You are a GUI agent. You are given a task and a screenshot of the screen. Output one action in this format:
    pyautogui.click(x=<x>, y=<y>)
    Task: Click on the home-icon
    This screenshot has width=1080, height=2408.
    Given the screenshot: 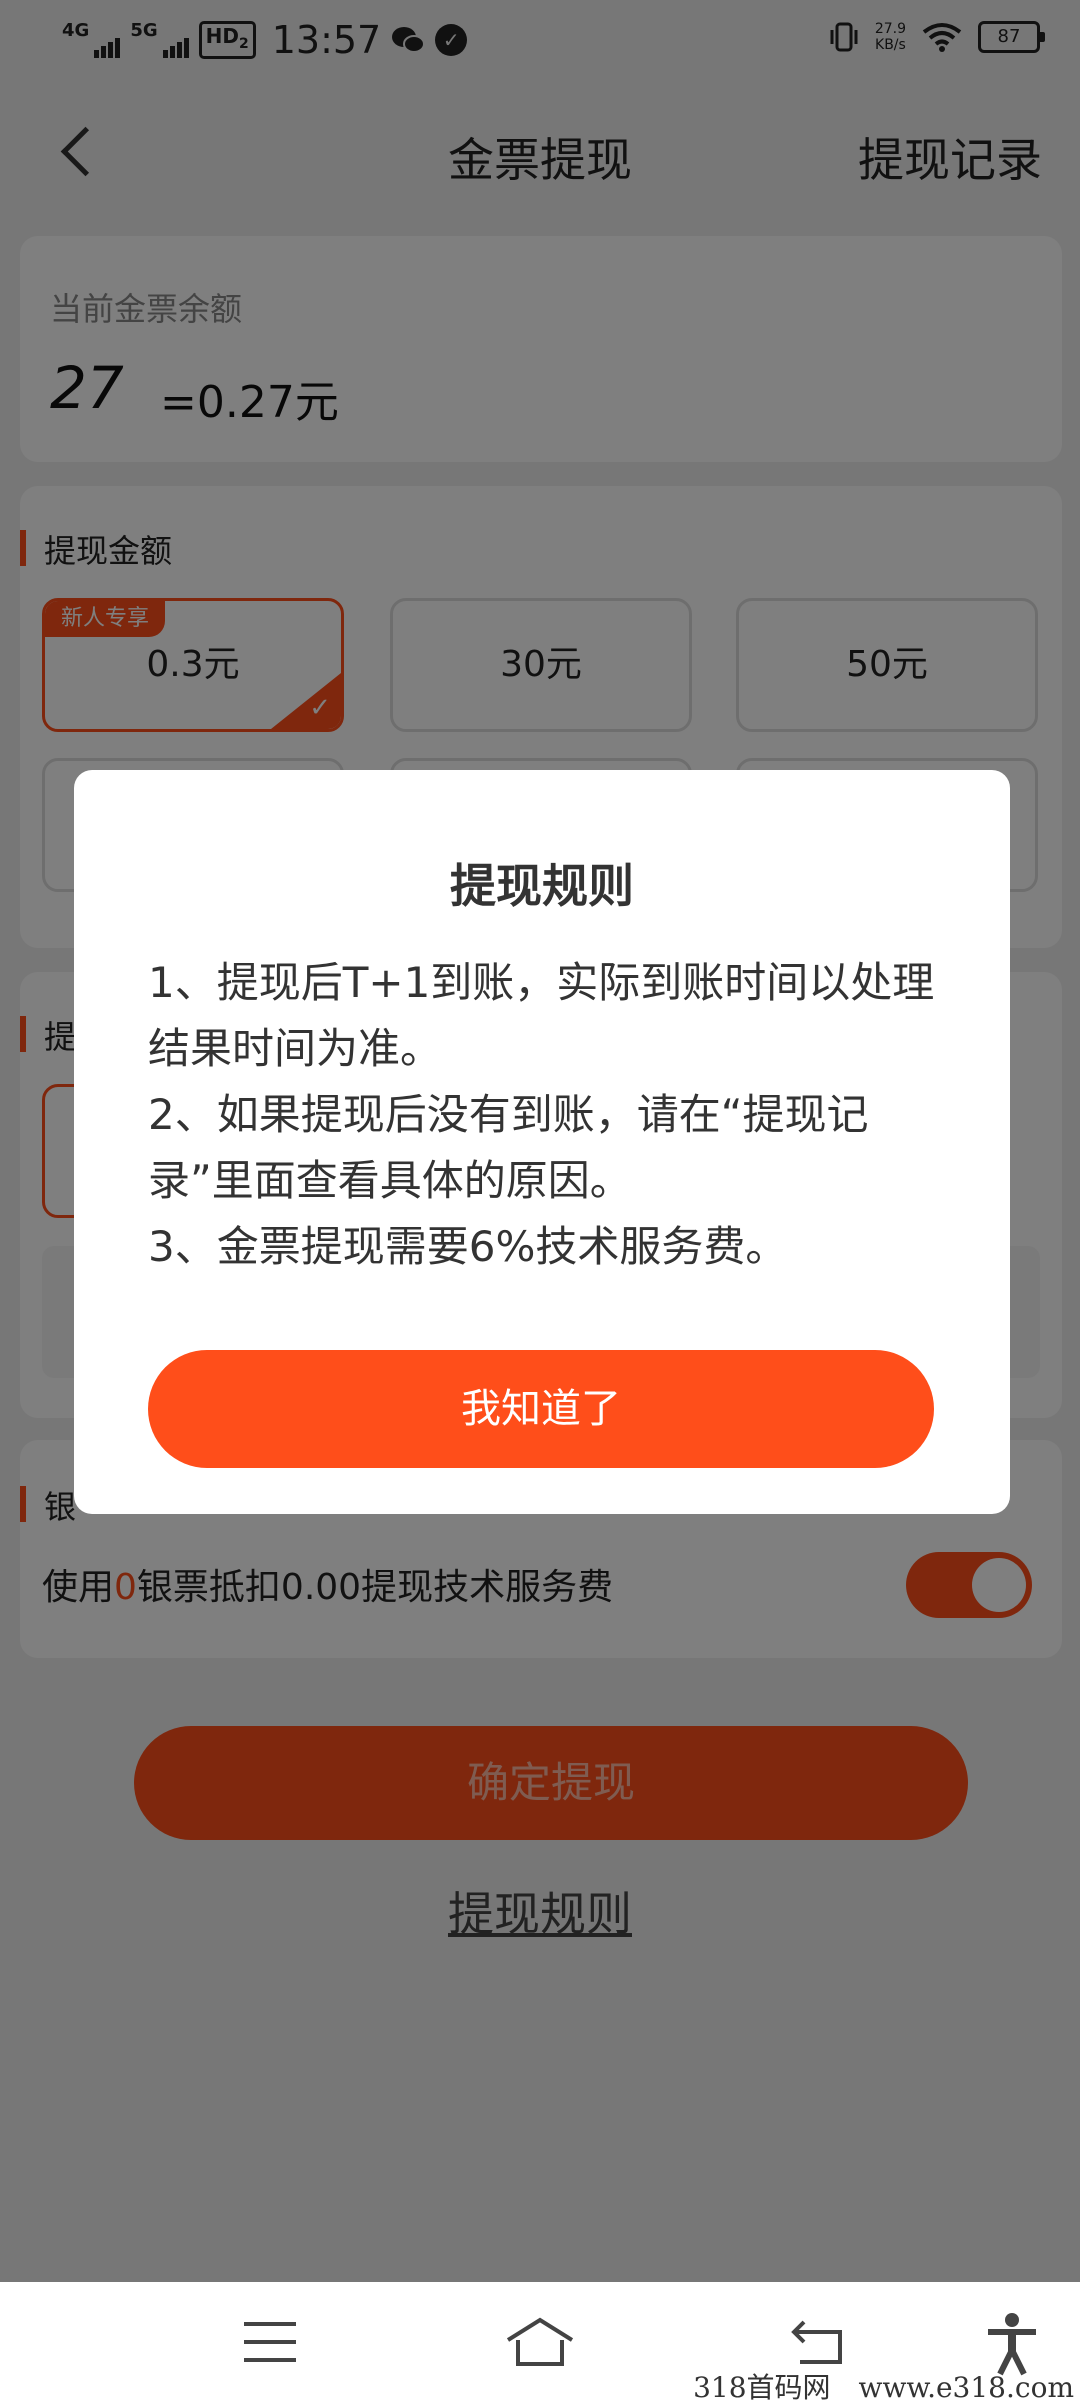 What is the action you would take?
    pyautogui.click(x=540, y=2343)
    